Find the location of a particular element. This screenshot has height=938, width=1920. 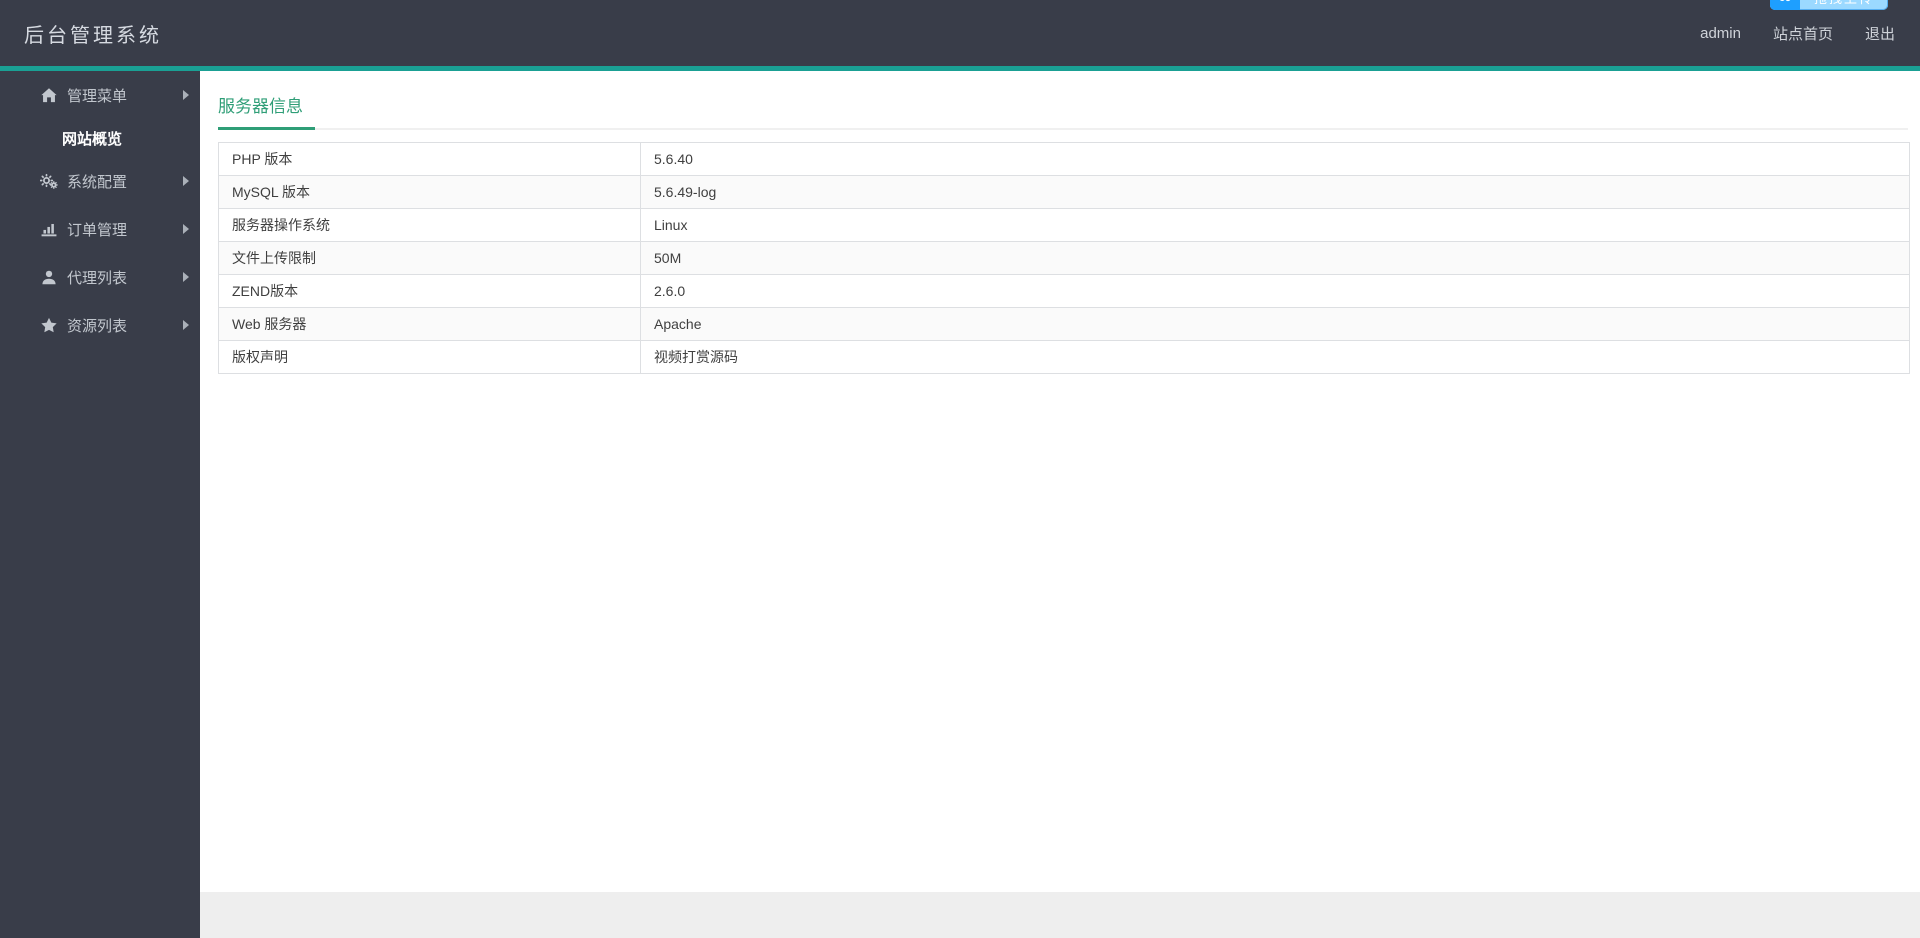

table-row: Web 服务器 Apache is located at coordinates (1064, 324).